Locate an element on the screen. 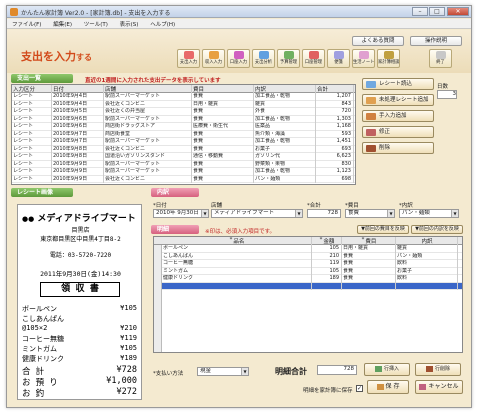 This screenshot has height=413, width=480. item-cell: コーヒー無糖 is located at coordinates (237, 264).